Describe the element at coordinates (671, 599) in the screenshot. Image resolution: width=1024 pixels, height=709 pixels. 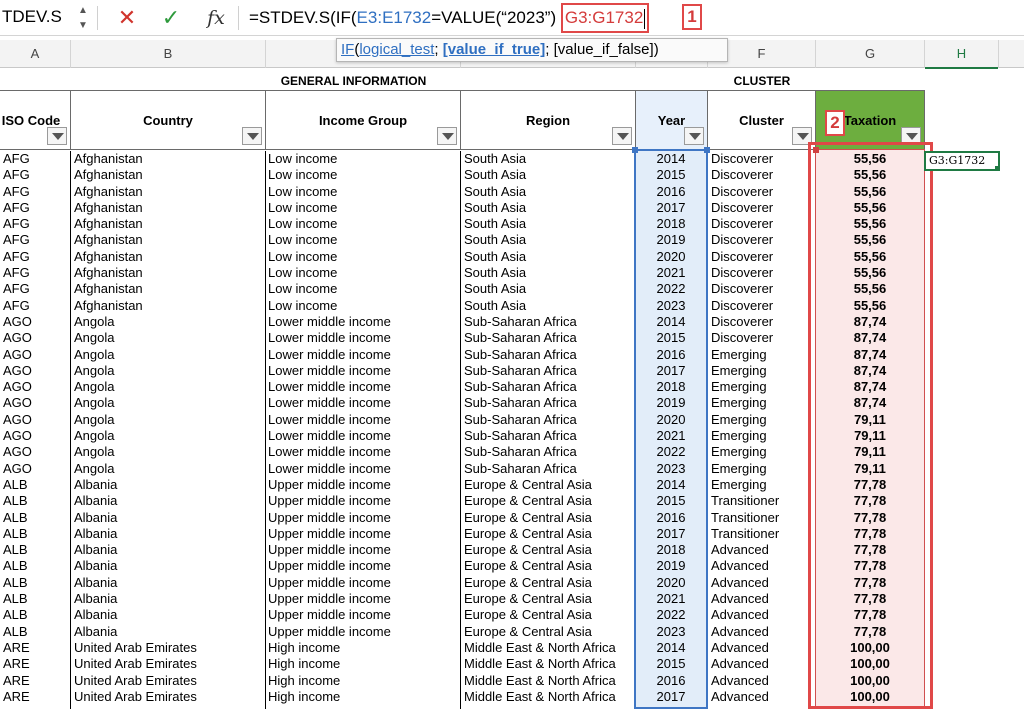
I see `cell-year: 2021` at that location.